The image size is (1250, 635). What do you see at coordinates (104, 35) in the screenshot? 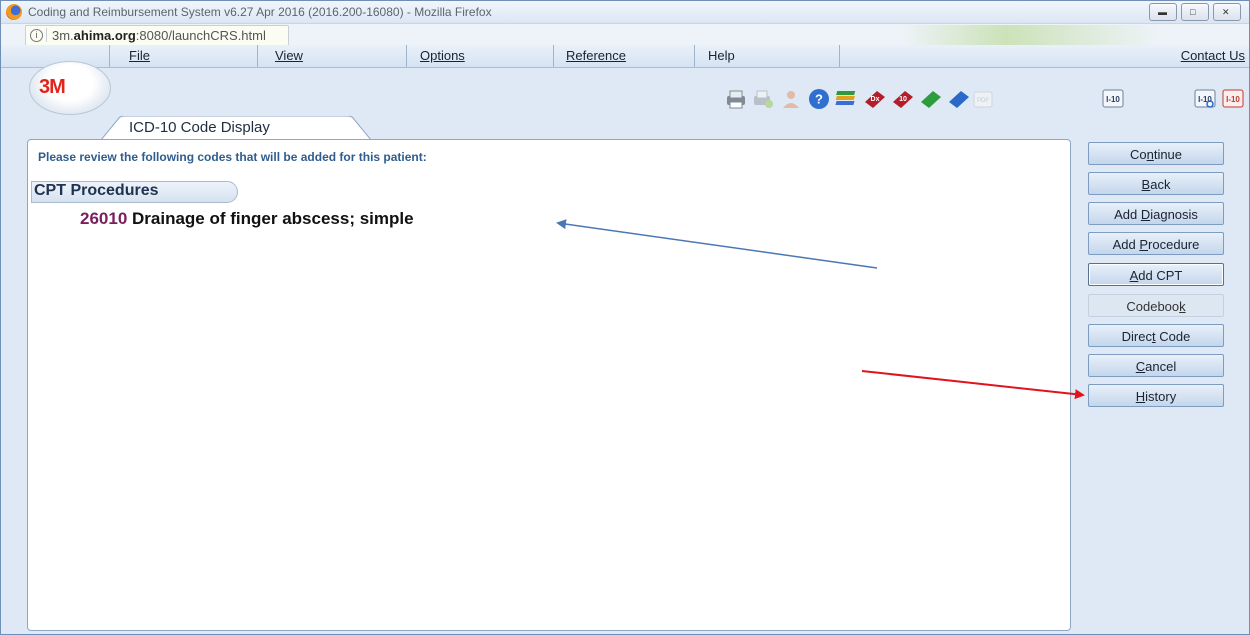
I see `url-host: ahima.org` at bounding box center [104, 35].